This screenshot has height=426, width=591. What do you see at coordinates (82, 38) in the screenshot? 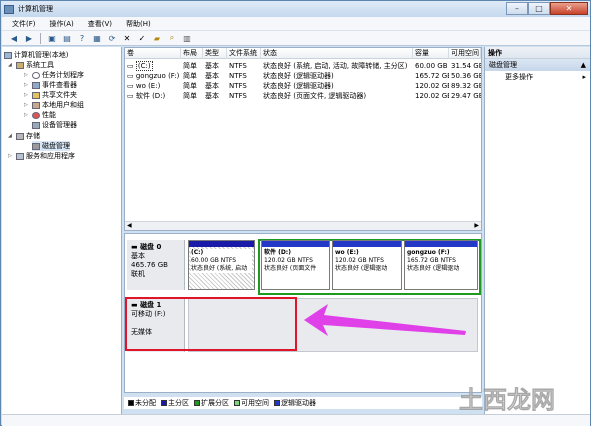
I see `help-icon: ?` at bounding box center [82, 38].